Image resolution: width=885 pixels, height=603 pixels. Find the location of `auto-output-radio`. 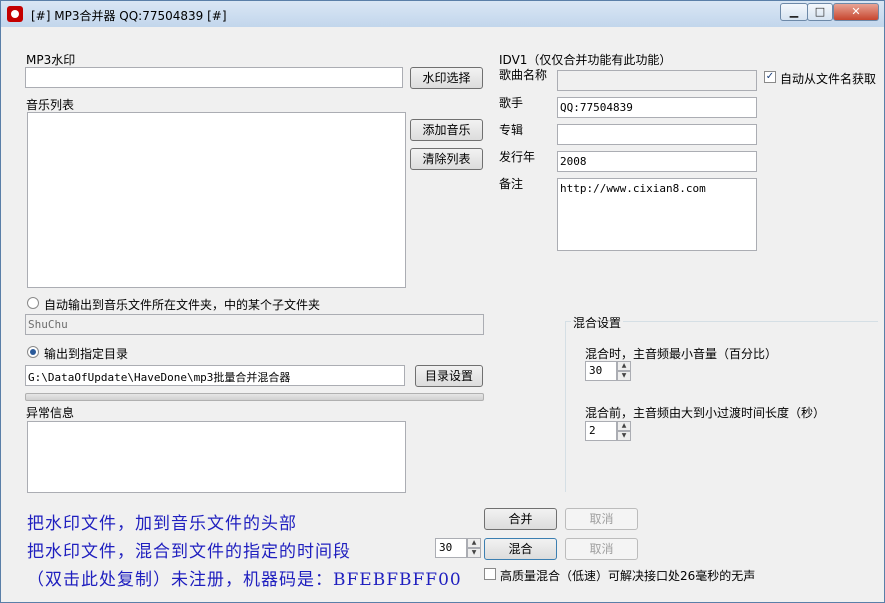

auto-output-radio is located at coordinates (33, 303).